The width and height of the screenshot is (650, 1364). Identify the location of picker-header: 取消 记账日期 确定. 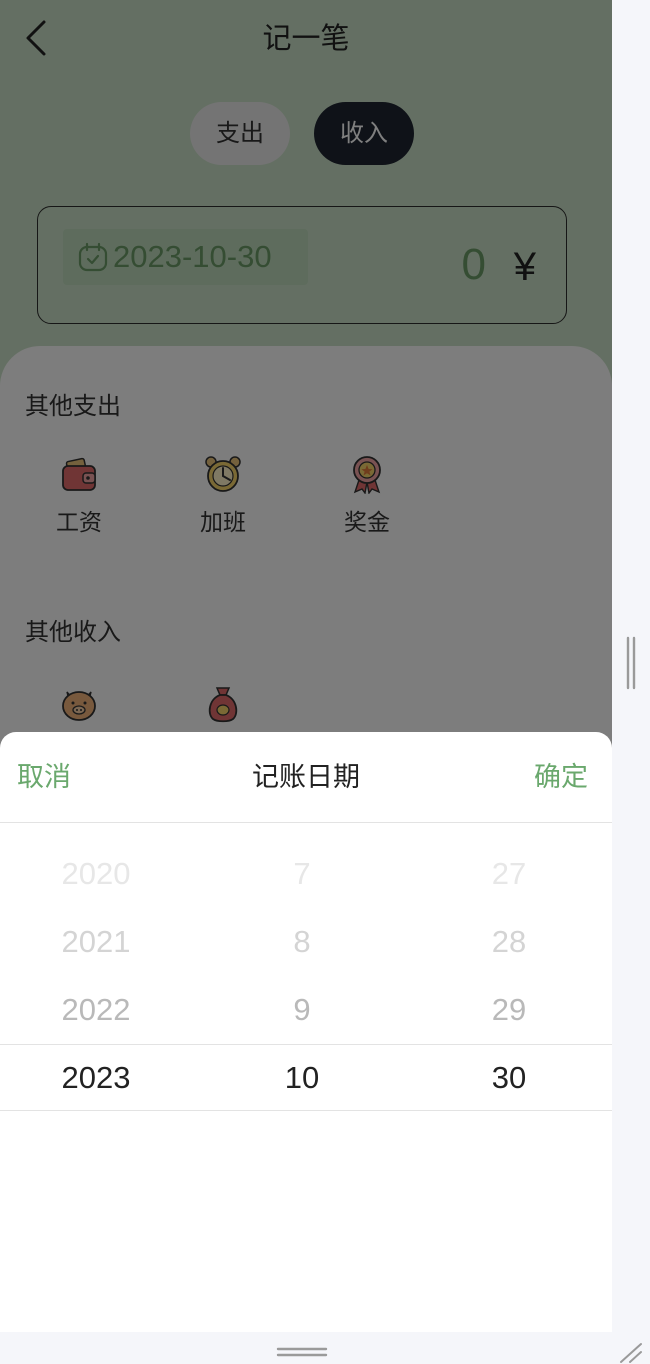
(306, 777).